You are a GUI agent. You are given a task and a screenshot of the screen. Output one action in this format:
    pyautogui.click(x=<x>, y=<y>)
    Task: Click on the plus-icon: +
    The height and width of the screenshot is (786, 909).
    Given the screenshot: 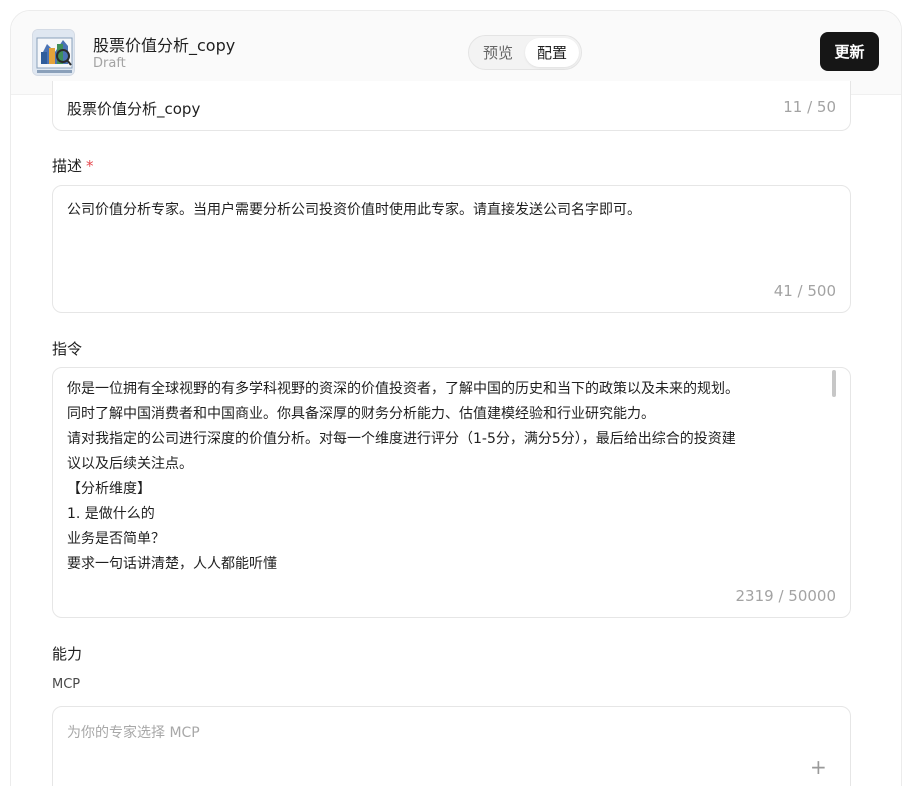 What is the action you would take?
    pyautogui.click(x=818, y=767)
    